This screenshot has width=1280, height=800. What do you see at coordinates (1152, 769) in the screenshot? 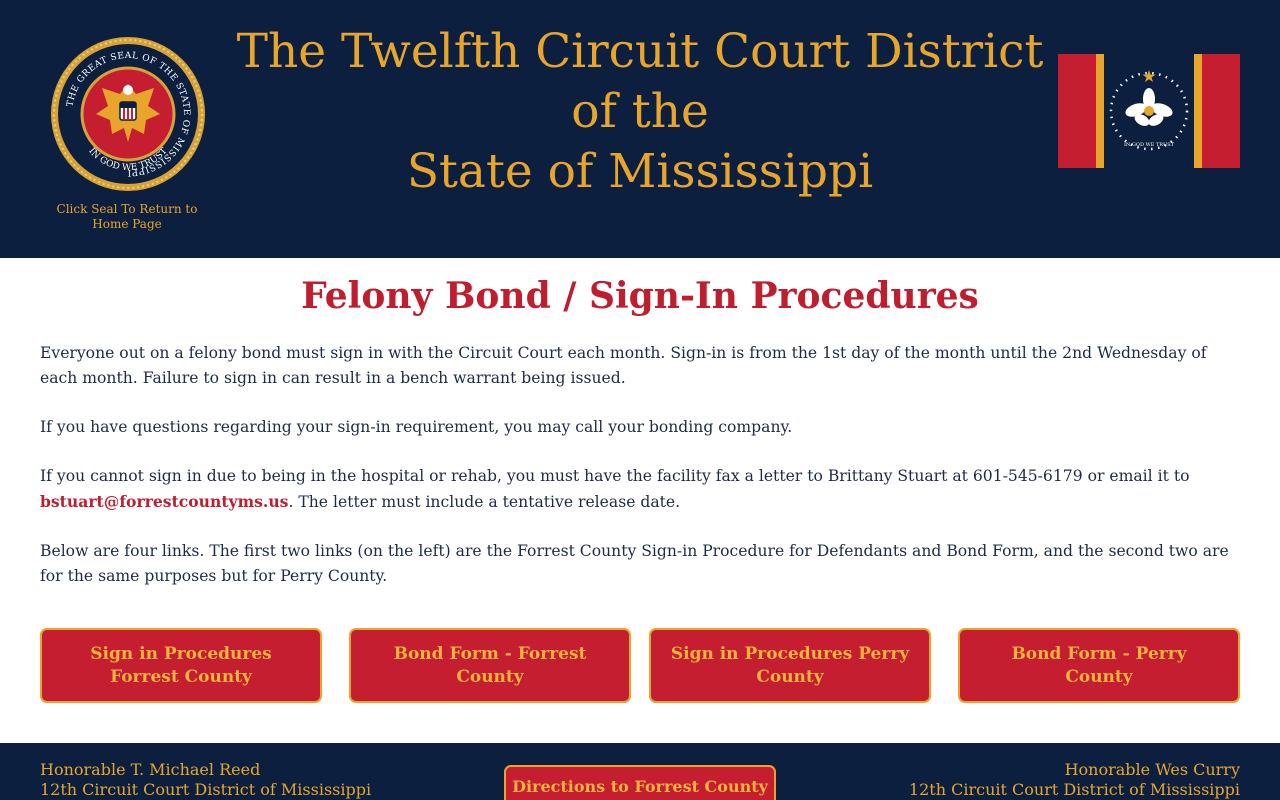
I see `footer-right-name: Honorable Wes Curry` at bounding box center [1152, 769].